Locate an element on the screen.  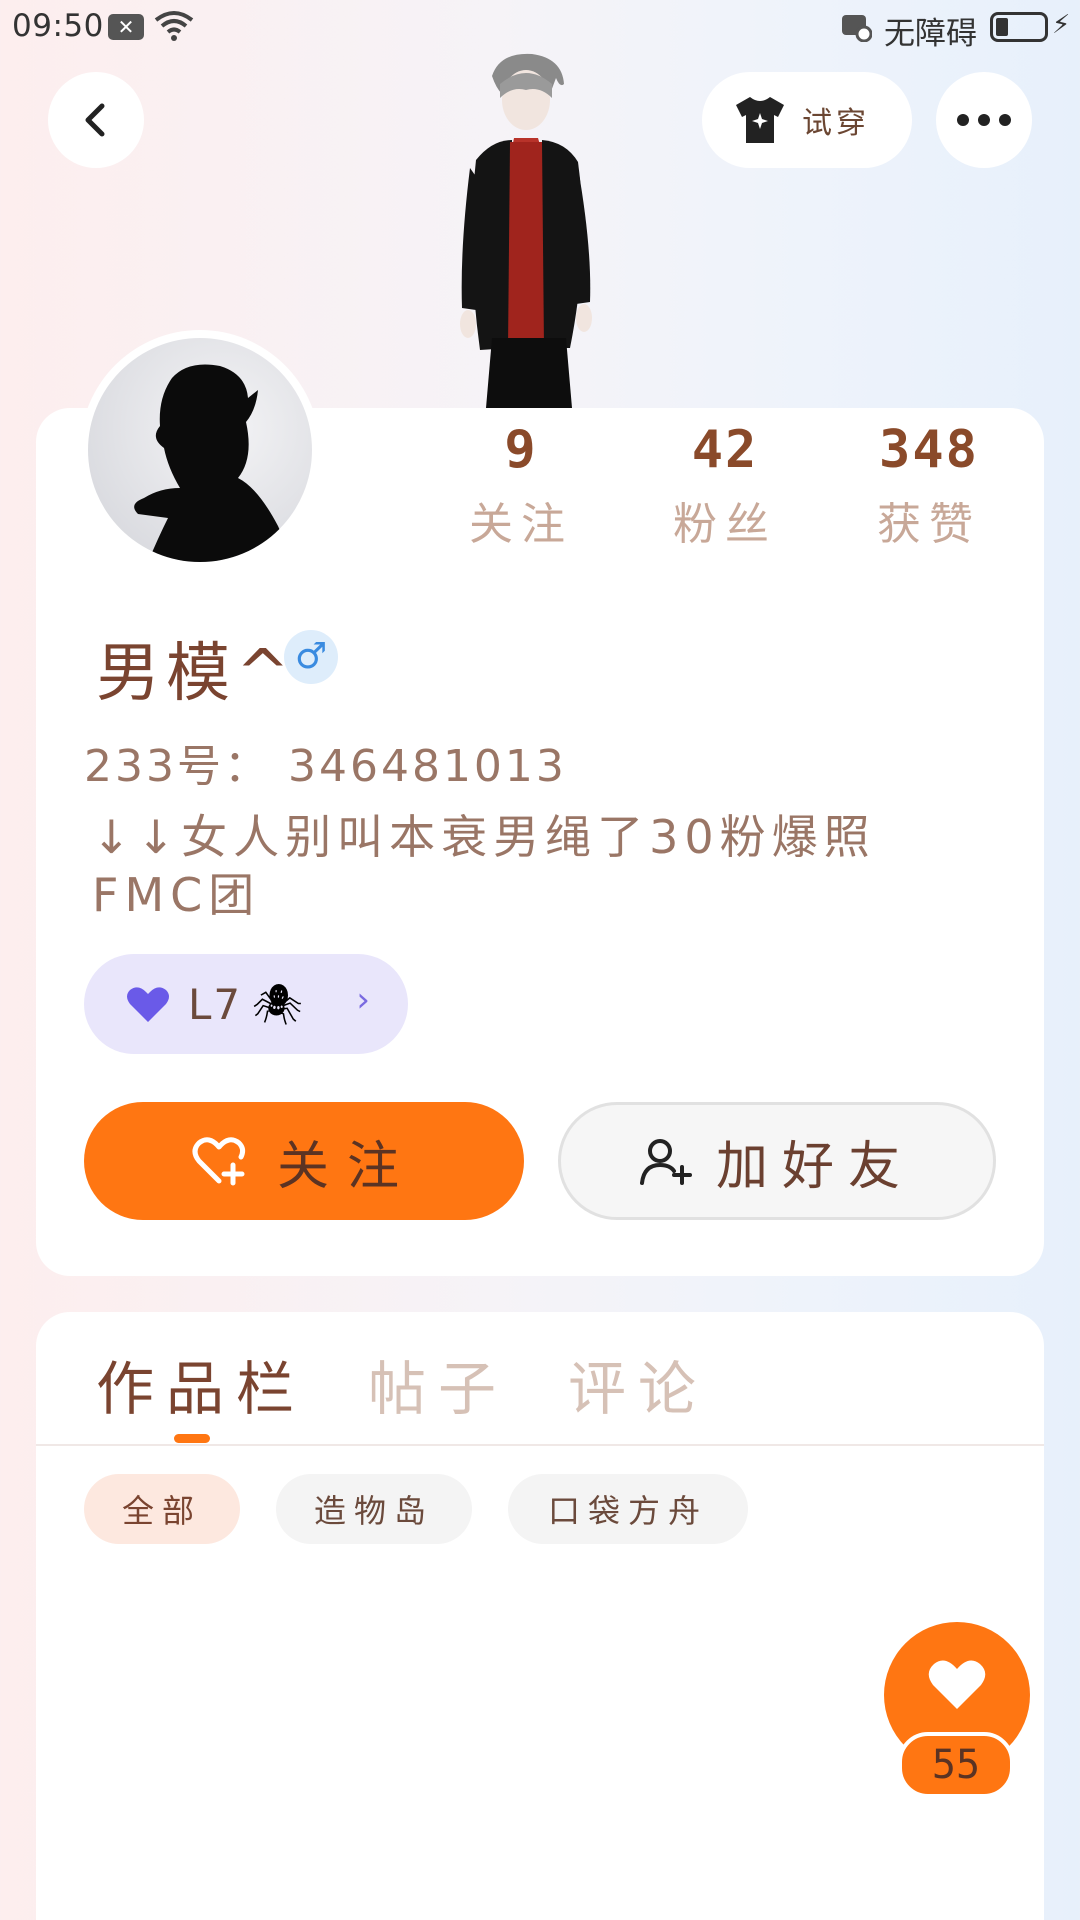
user-plus-icon is located at coordinates (665, 1162).